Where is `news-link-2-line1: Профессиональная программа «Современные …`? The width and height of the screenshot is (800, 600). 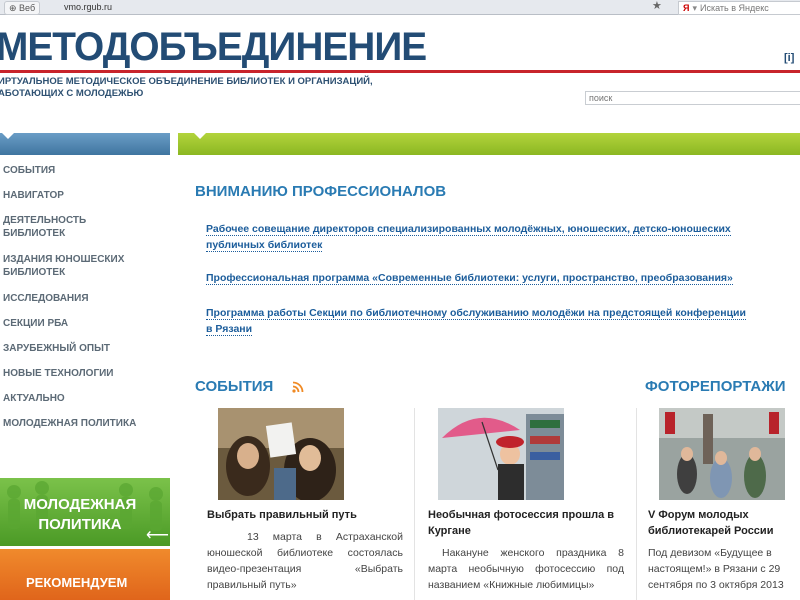
news-link-2-line1: Профессиональная программа «Современные … is located at coordinates (469, 278).